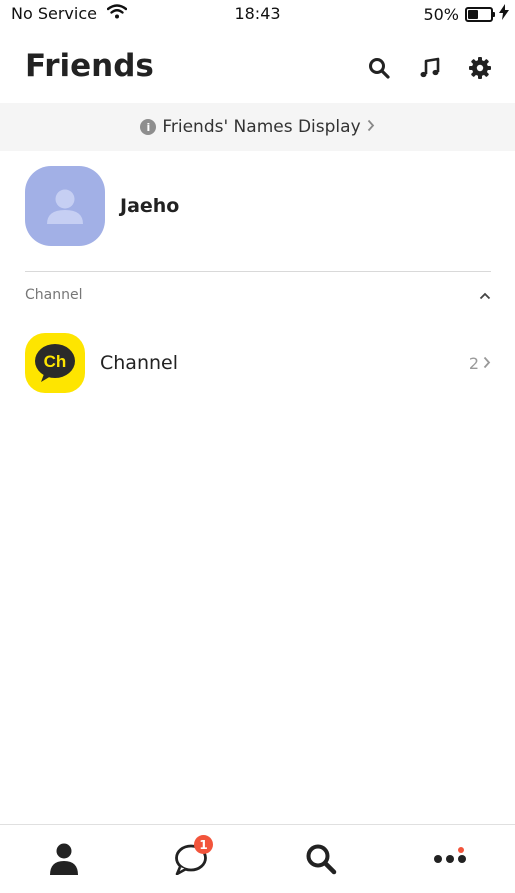 This screenshot has height=893, width=515. What do you see at coordinates (257, 858) in the screenshot?
I see `tab-bar: 1` at bounding box center [257, 858].